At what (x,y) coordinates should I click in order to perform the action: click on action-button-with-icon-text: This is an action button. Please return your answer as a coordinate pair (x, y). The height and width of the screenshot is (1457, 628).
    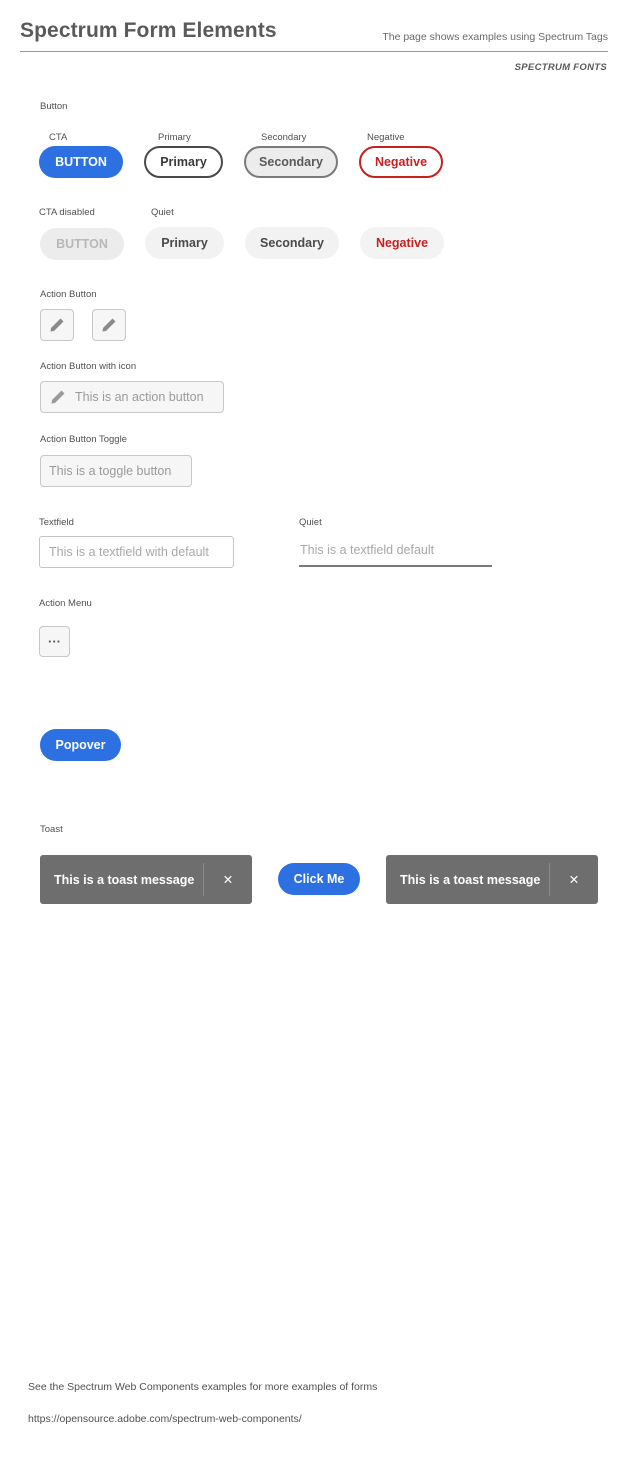
    Looking at the image, I should click on (139, 397).